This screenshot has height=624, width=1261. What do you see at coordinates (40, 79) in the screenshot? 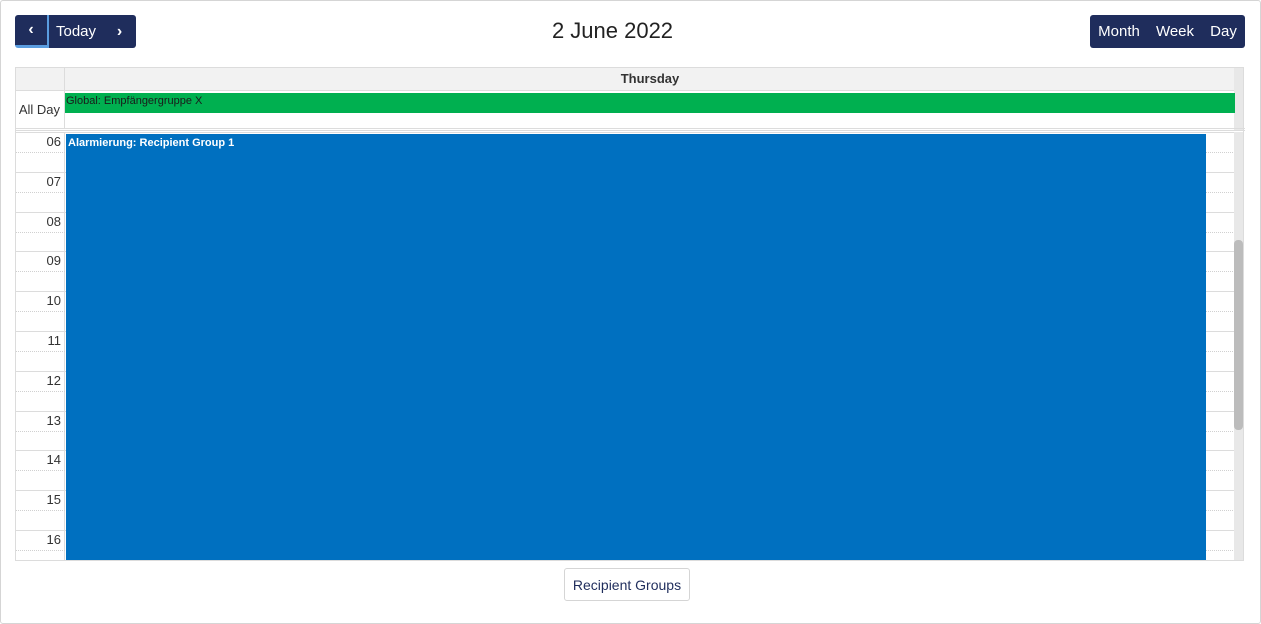
I see `header-gutter` at bounding box center [40, 79].